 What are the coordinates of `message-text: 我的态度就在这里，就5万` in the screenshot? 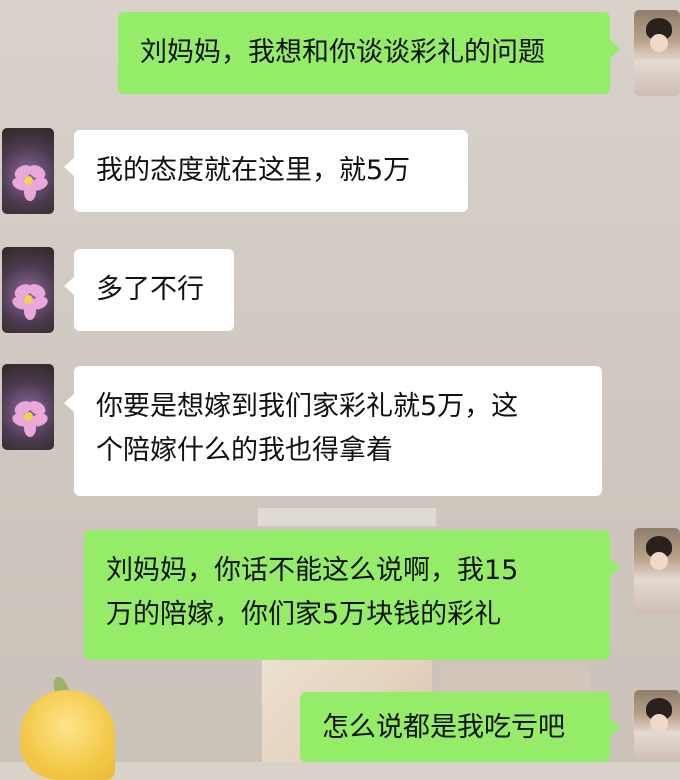 It's located at (253, 170).